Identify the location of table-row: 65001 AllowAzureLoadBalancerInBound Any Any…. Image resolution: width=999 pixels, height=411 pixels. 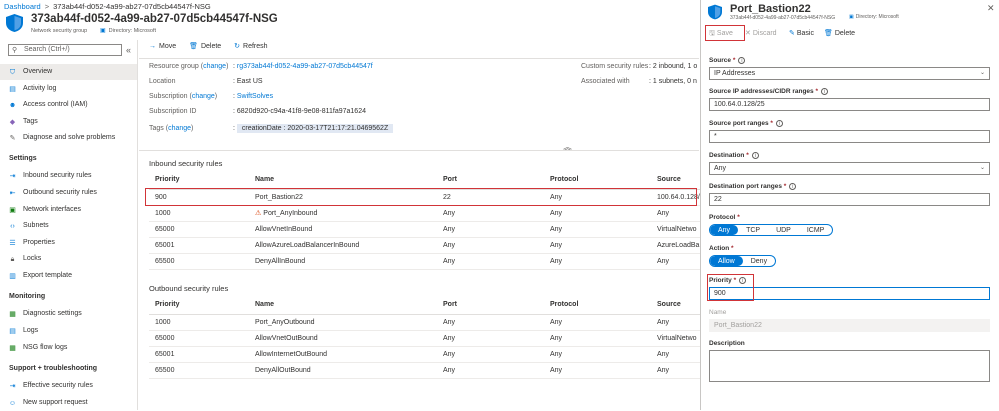
(429, 245).